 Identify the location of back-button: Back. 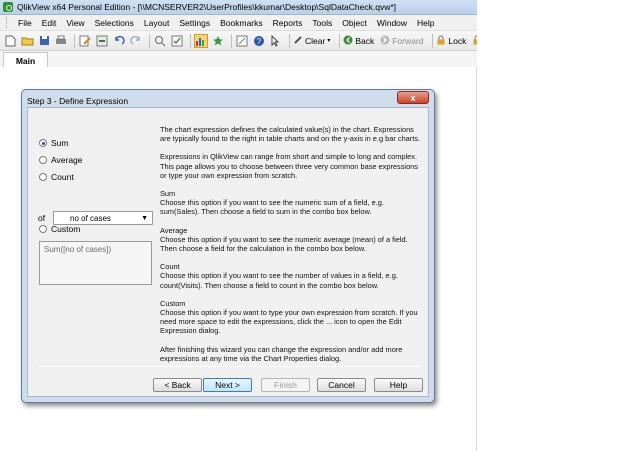
(358, 41).